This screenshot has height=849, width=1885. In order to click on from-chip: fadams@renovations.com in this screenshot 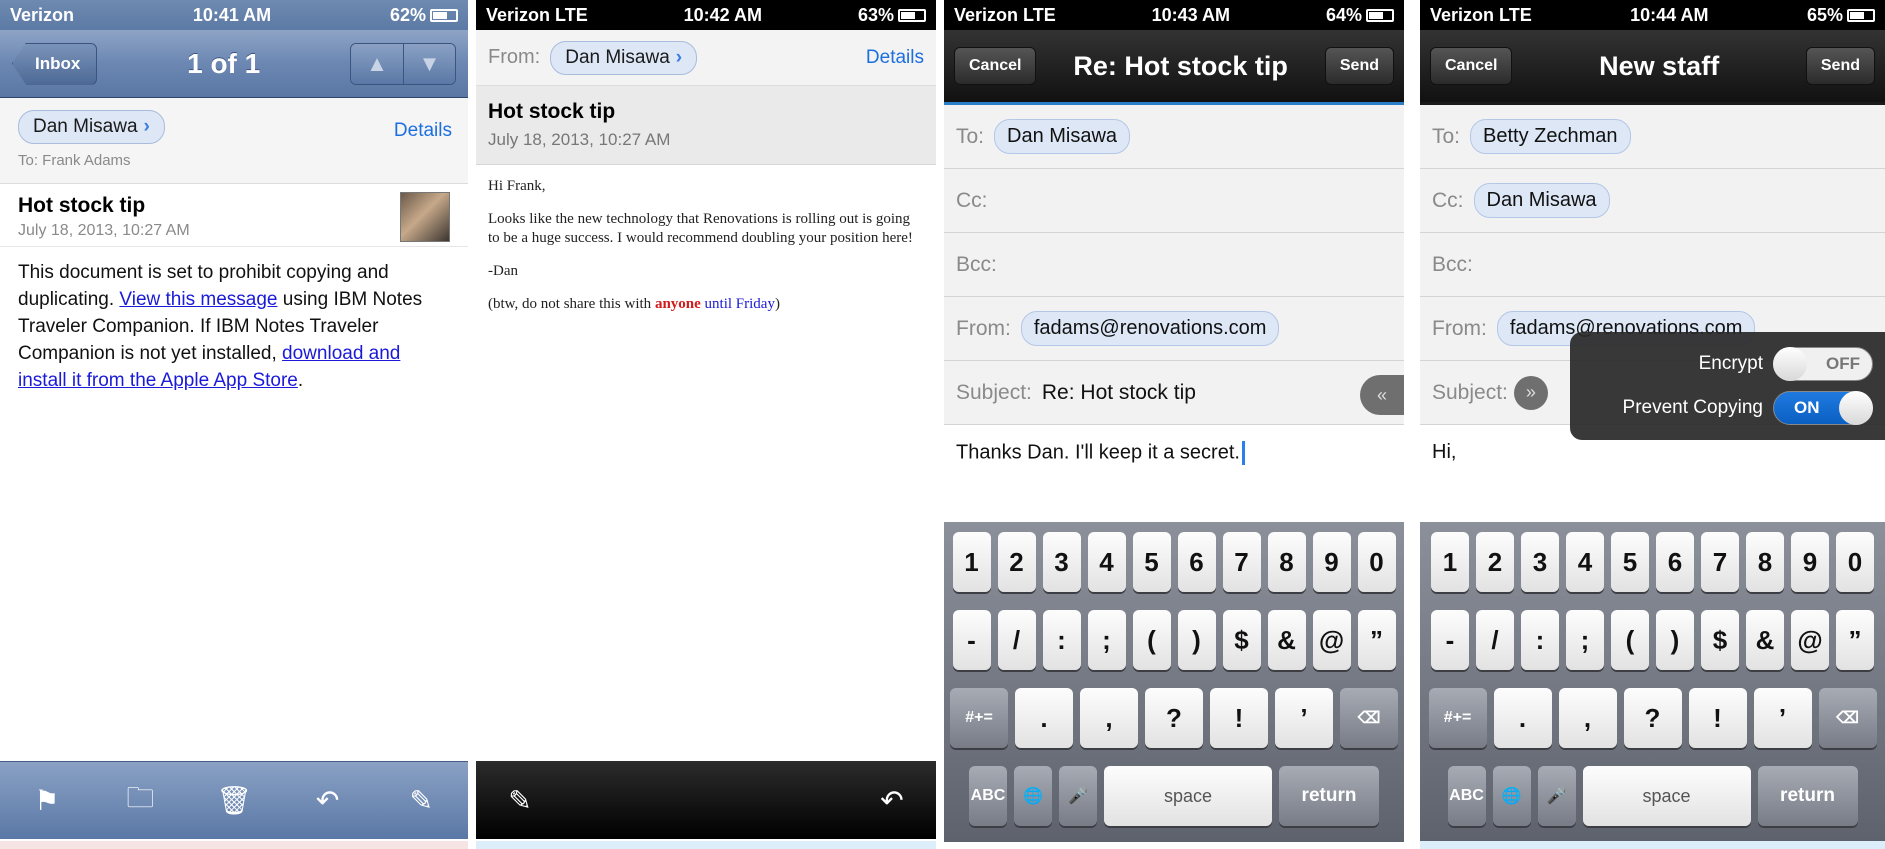, I will do `click(1150, 328)`.